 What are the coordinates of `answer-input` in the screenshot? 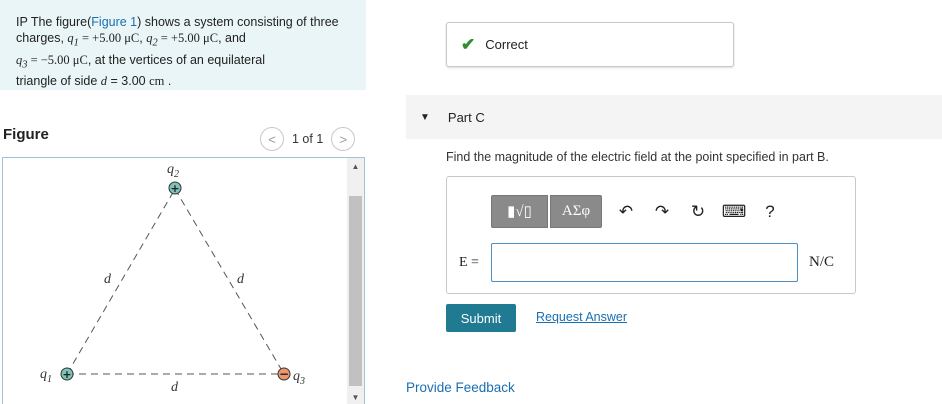 It's located at (644, 262).